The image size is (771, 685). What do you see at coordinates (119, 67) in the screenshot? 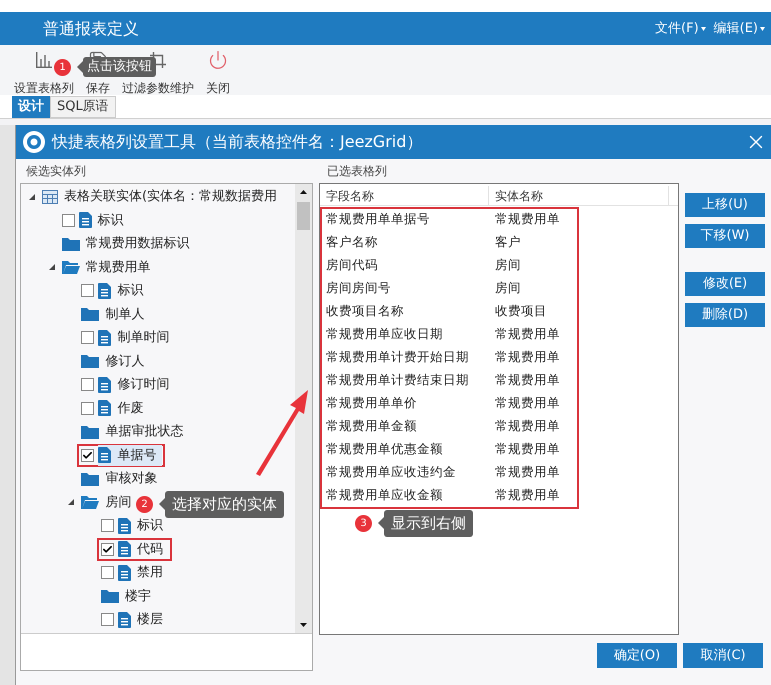
I see `callout-tooltip: 点击该按钮` at bounding box center [119, 67].